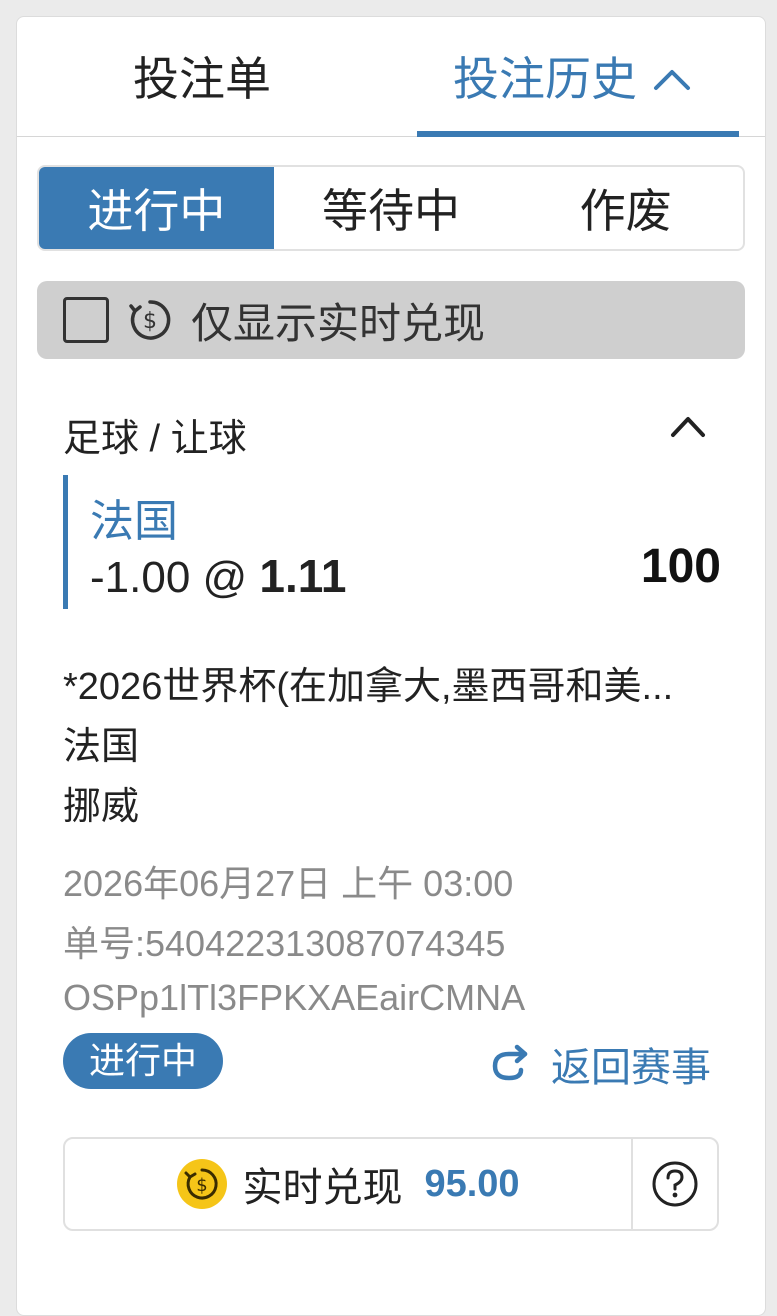 This screenshot has width=777, height=1316. I want to click on cashout-amount: 95.00, so click(472, 1183).